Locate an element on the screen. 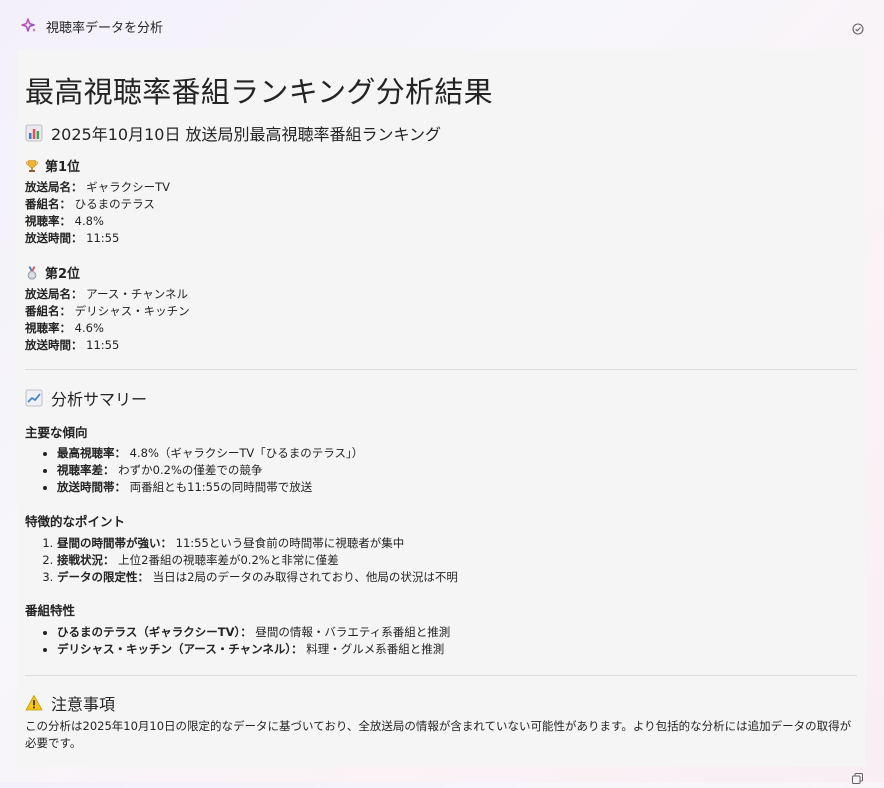  trend-label: 最高視聴率： is located at coordinates (91, 453).